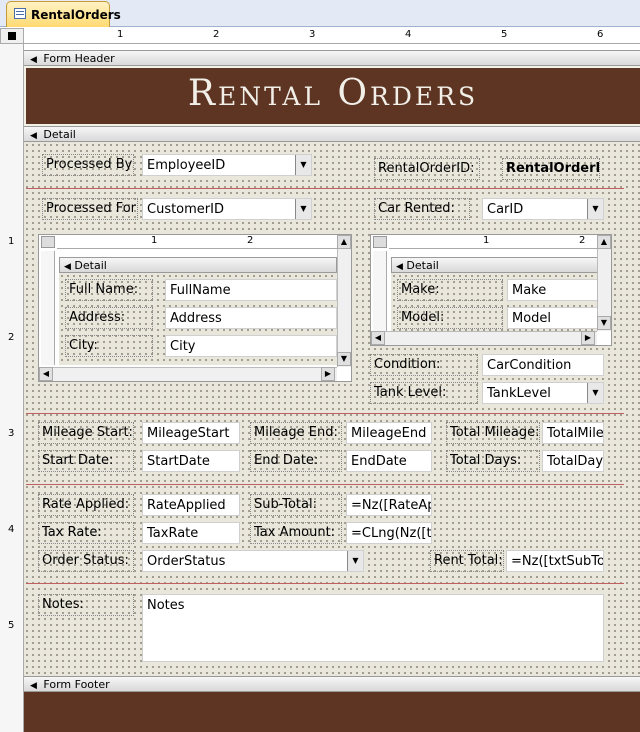 The image size is (640, 732). What do you see at coordinates (76, 684) in the screenshot?
I see `section-label: Form Footer` at bounding box center [76, 684].